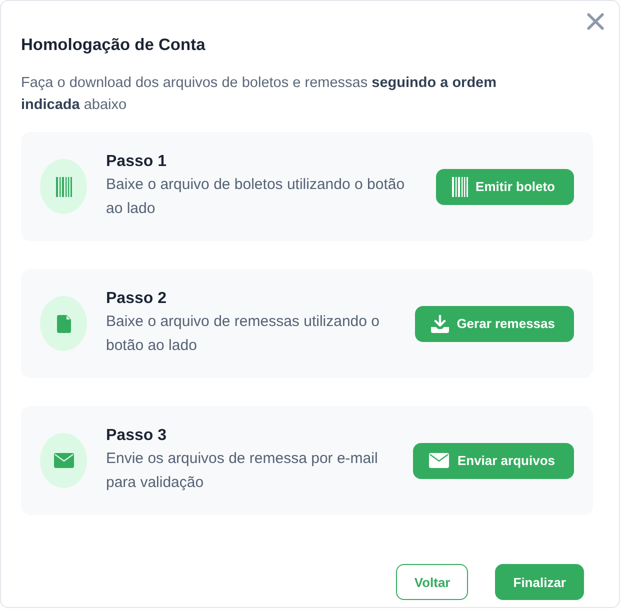  Describe the element at coordinates (137, 299) in the screenshot. I see `step-title: Passo 2` at that location.